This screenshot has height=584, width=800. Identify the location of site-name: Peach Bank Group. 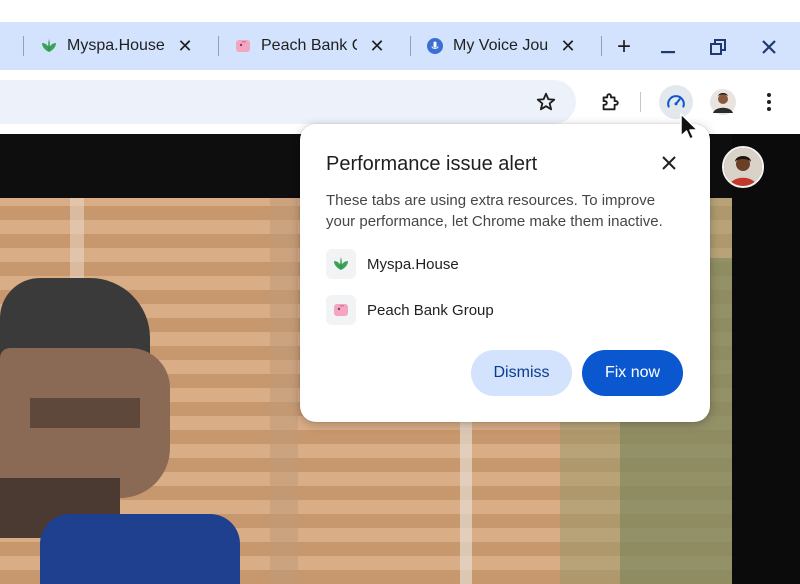
(430, 310).